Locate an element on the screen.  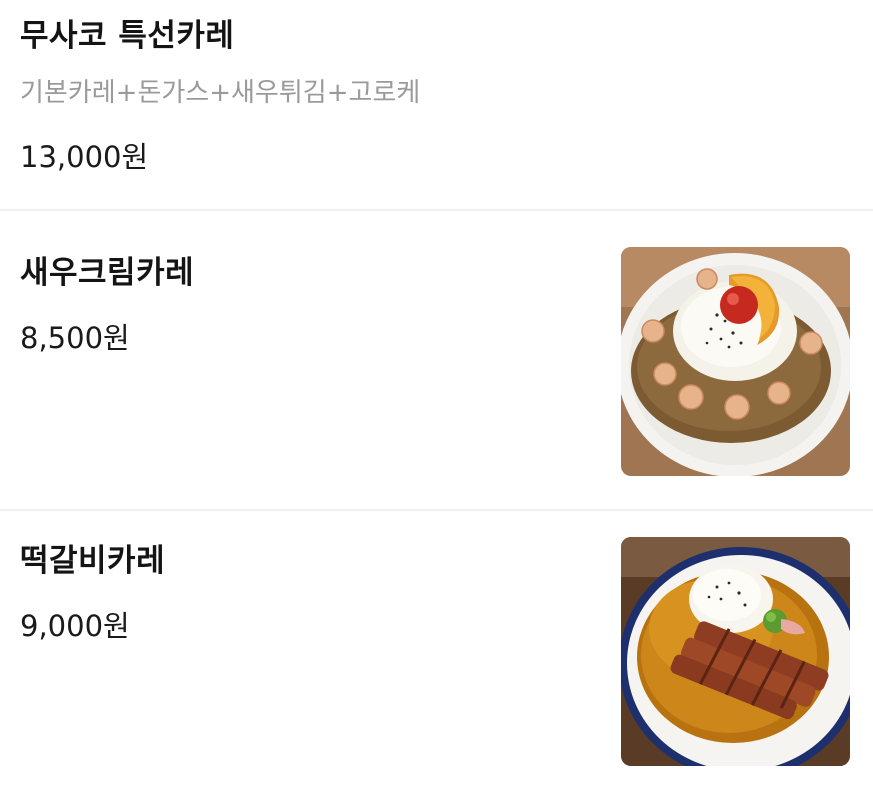
menu-item-name: 새우크림카레 is located at coordinates (107, 273).